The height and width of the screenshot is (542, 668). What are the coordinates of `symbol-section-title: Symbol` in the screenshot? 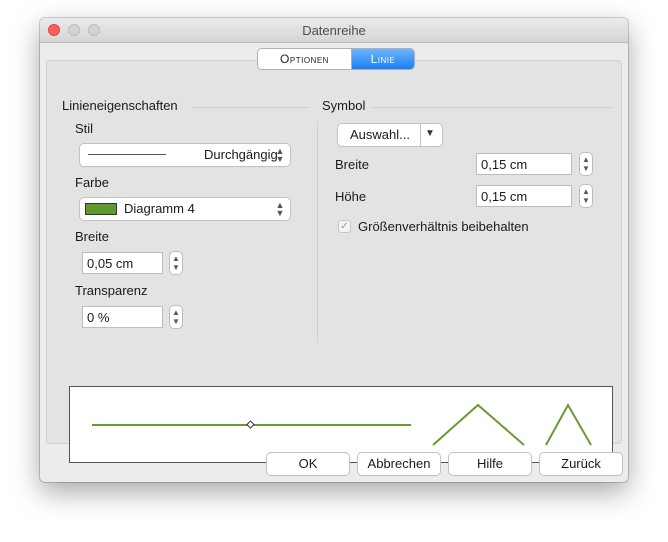 It's located at (344, 105).